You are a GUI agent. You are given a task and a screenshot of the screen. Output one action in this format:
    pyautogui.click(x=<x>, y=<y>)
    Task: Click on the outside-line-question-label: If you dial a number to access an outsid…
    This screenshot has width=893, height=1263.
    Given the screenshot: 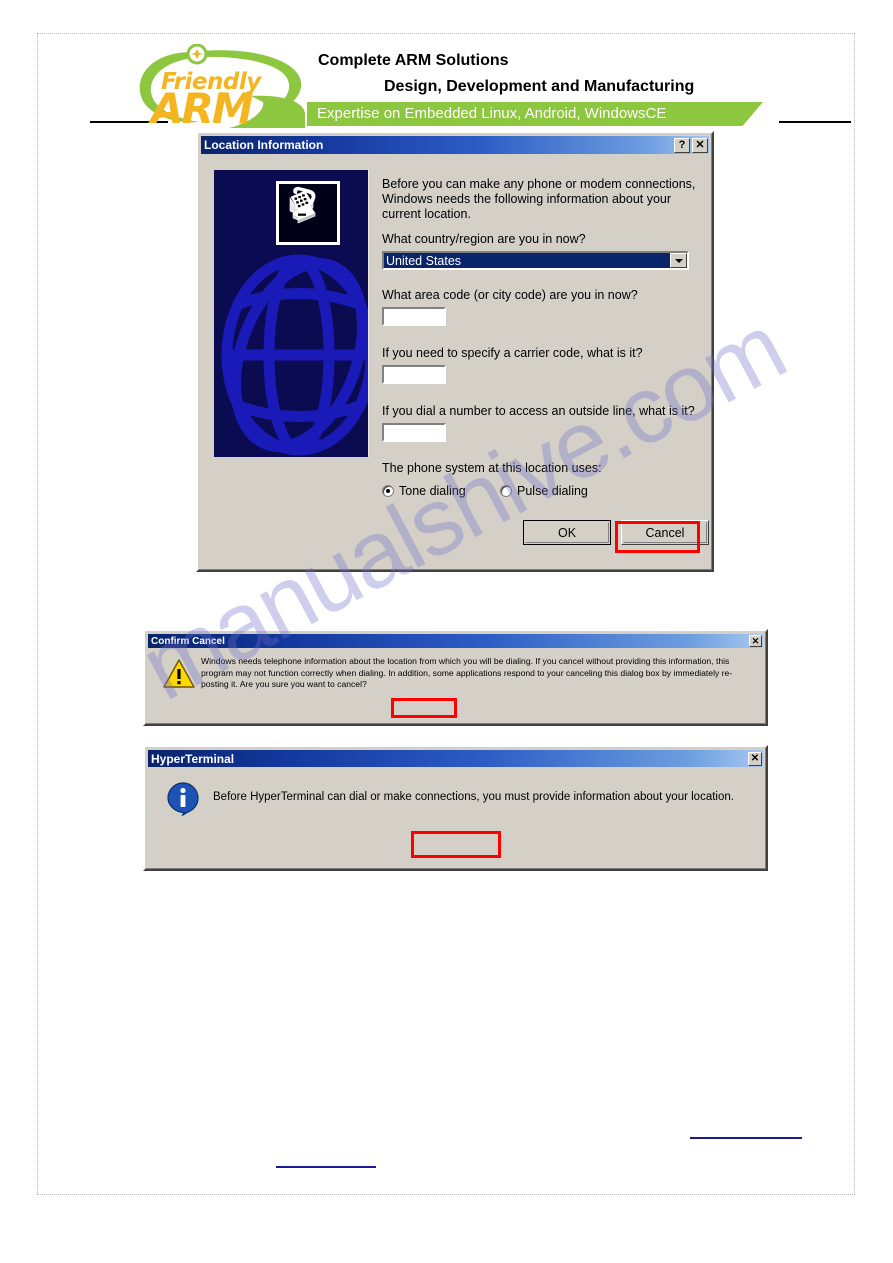 What is the action you would take?
    pyautogui.click(x=538, y=411)
    